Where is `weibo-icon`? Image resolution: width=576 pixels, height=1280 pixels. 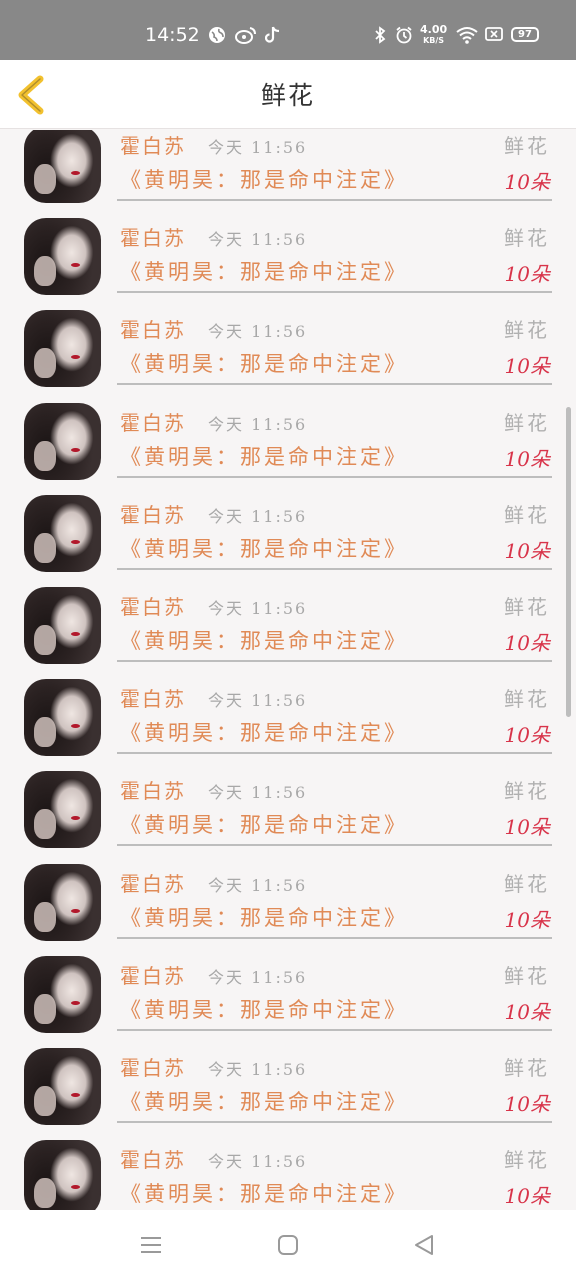
weibo-icon is located at coordinates (246, 37).